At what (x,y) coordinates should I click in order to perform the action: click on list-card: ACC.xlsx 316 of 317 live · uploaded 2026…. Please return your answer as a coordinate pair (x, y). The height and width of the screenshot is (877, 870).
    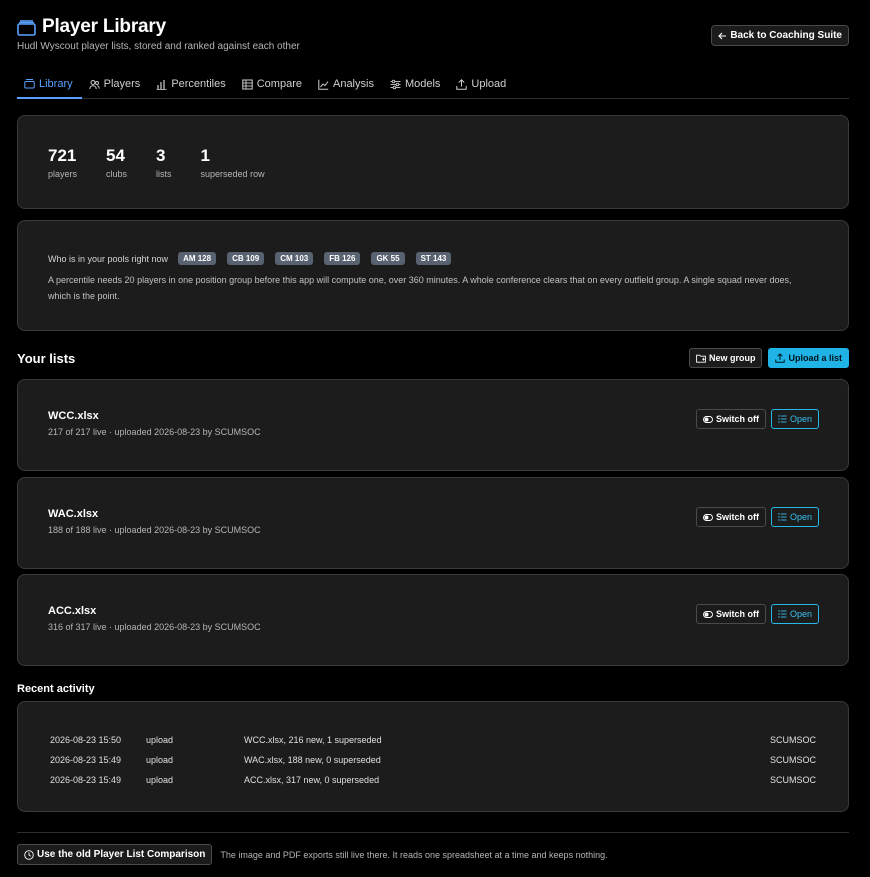
    Looking at the image, I should click on (433, 620).